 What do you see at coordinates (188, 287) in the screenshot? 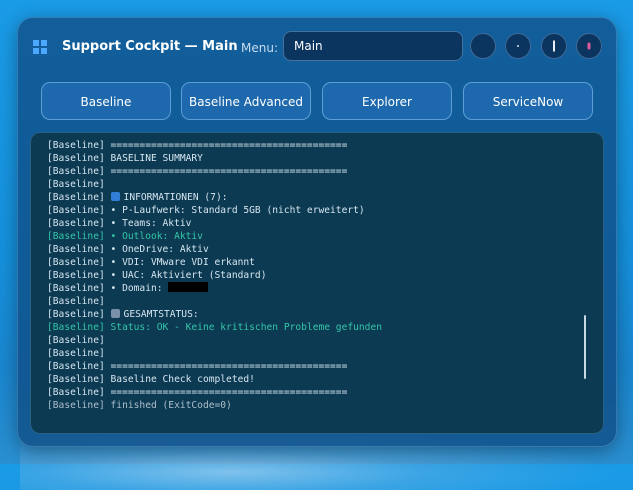
I see `redacted-block` at bounding box center [188, 287].